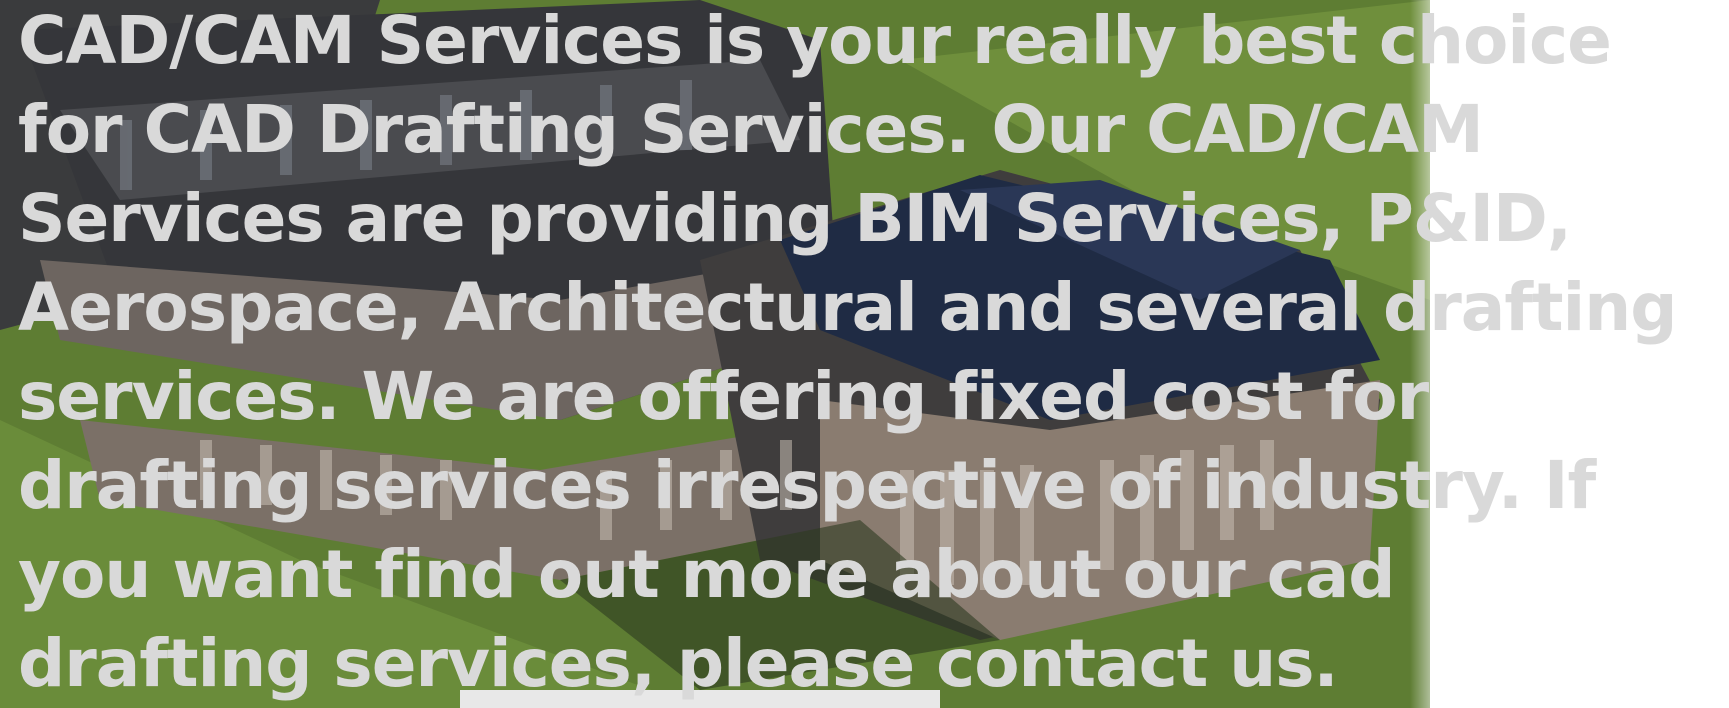 Image resolution: width=1729 pixels, height=708 pixels. Describe the element at coordinates (723, 396) in the screenshot. I see `caption-line: services. We are offering fixed cost for` at that location.